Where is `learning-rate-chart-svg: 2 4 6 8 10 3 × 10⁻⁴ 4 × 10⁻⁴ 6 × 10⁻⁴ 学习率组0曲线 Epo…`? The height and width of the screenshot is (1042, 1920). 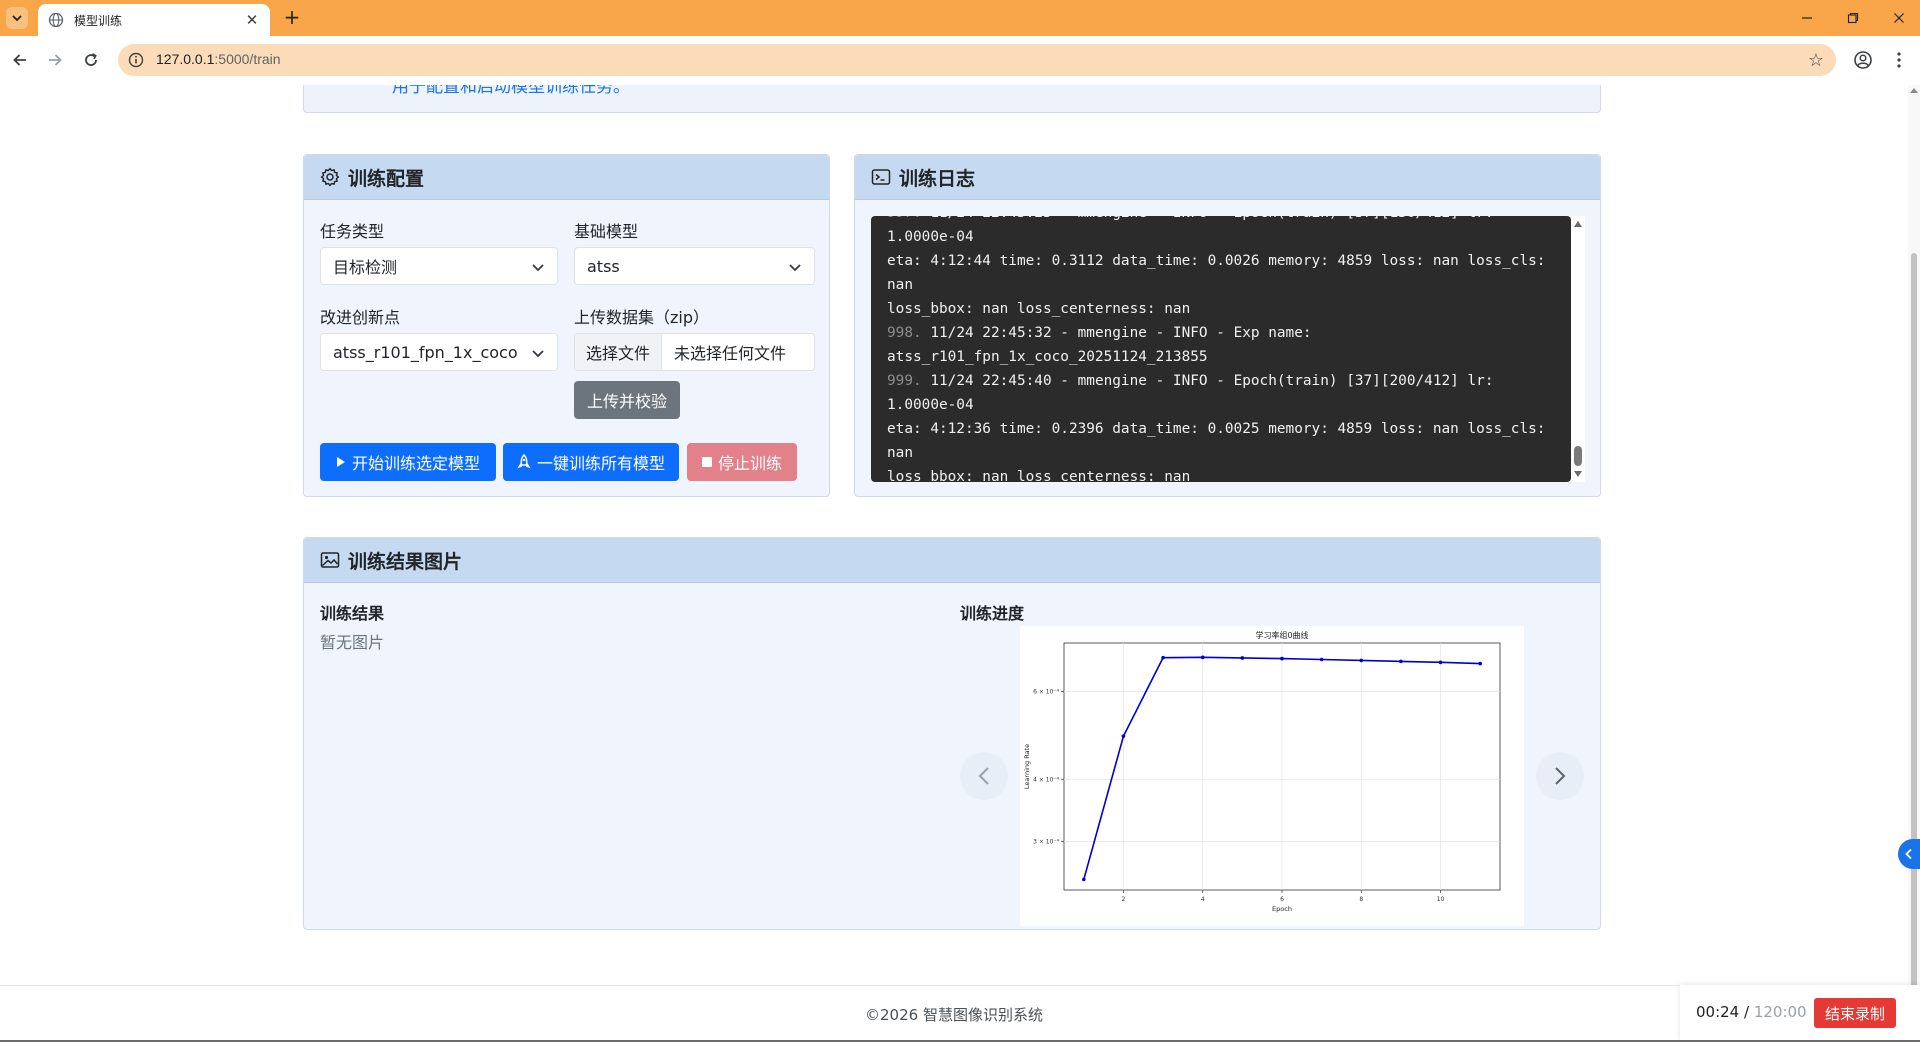 learning-rate-chart-svg: 2 4 6 8 10 3 × 10⁻⁴ 4 × 10⁻⁴ 6 × 10⁻⁴ 学习率组0曲线 Epo… is located at coordinates (1262, 771).